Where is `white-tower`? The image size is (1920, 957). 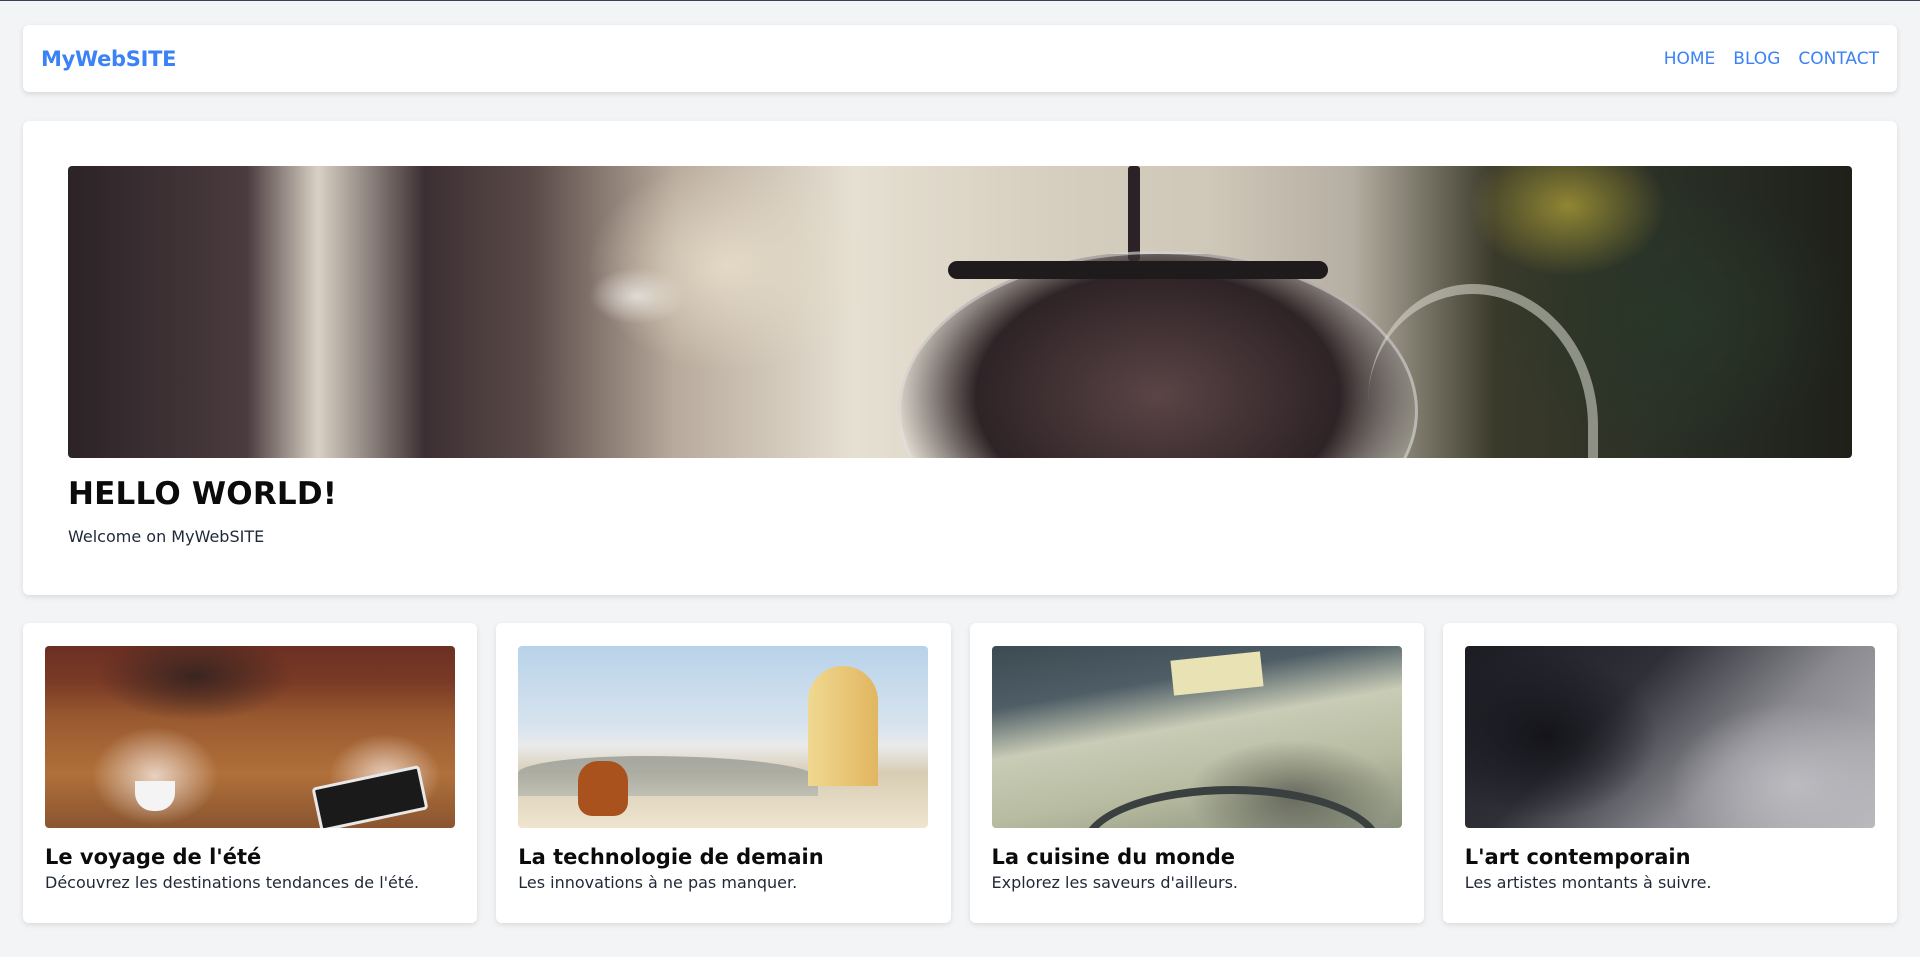 white-tower is located at coordinates (843, 726).